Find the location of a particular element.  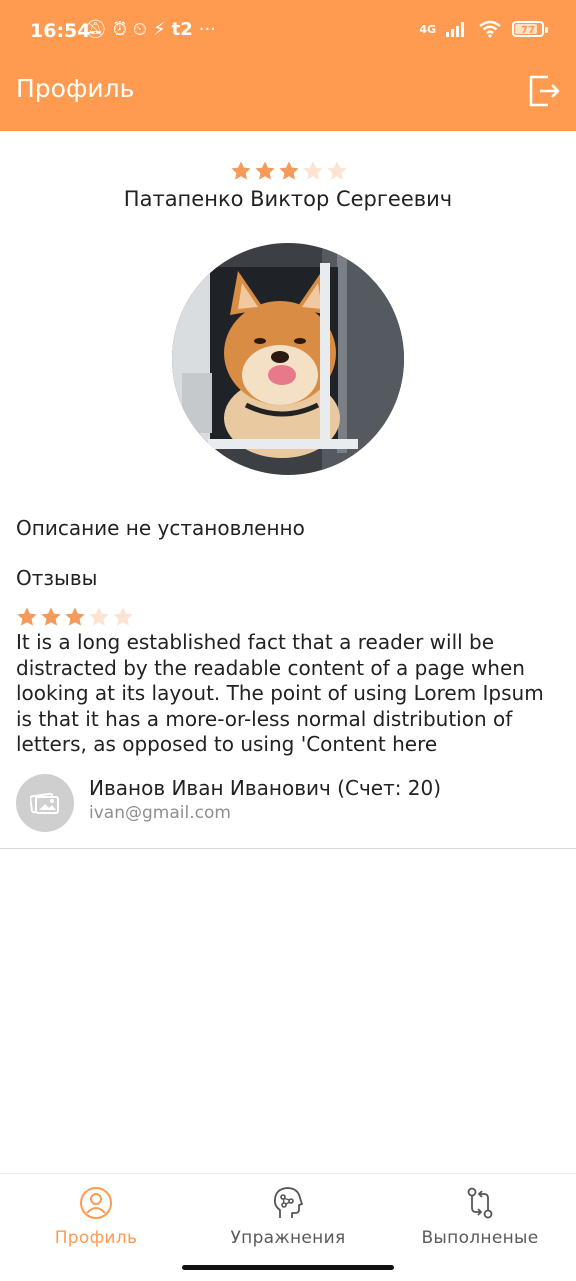

network-type-icon: 4G is located at coordinates (427, 29).